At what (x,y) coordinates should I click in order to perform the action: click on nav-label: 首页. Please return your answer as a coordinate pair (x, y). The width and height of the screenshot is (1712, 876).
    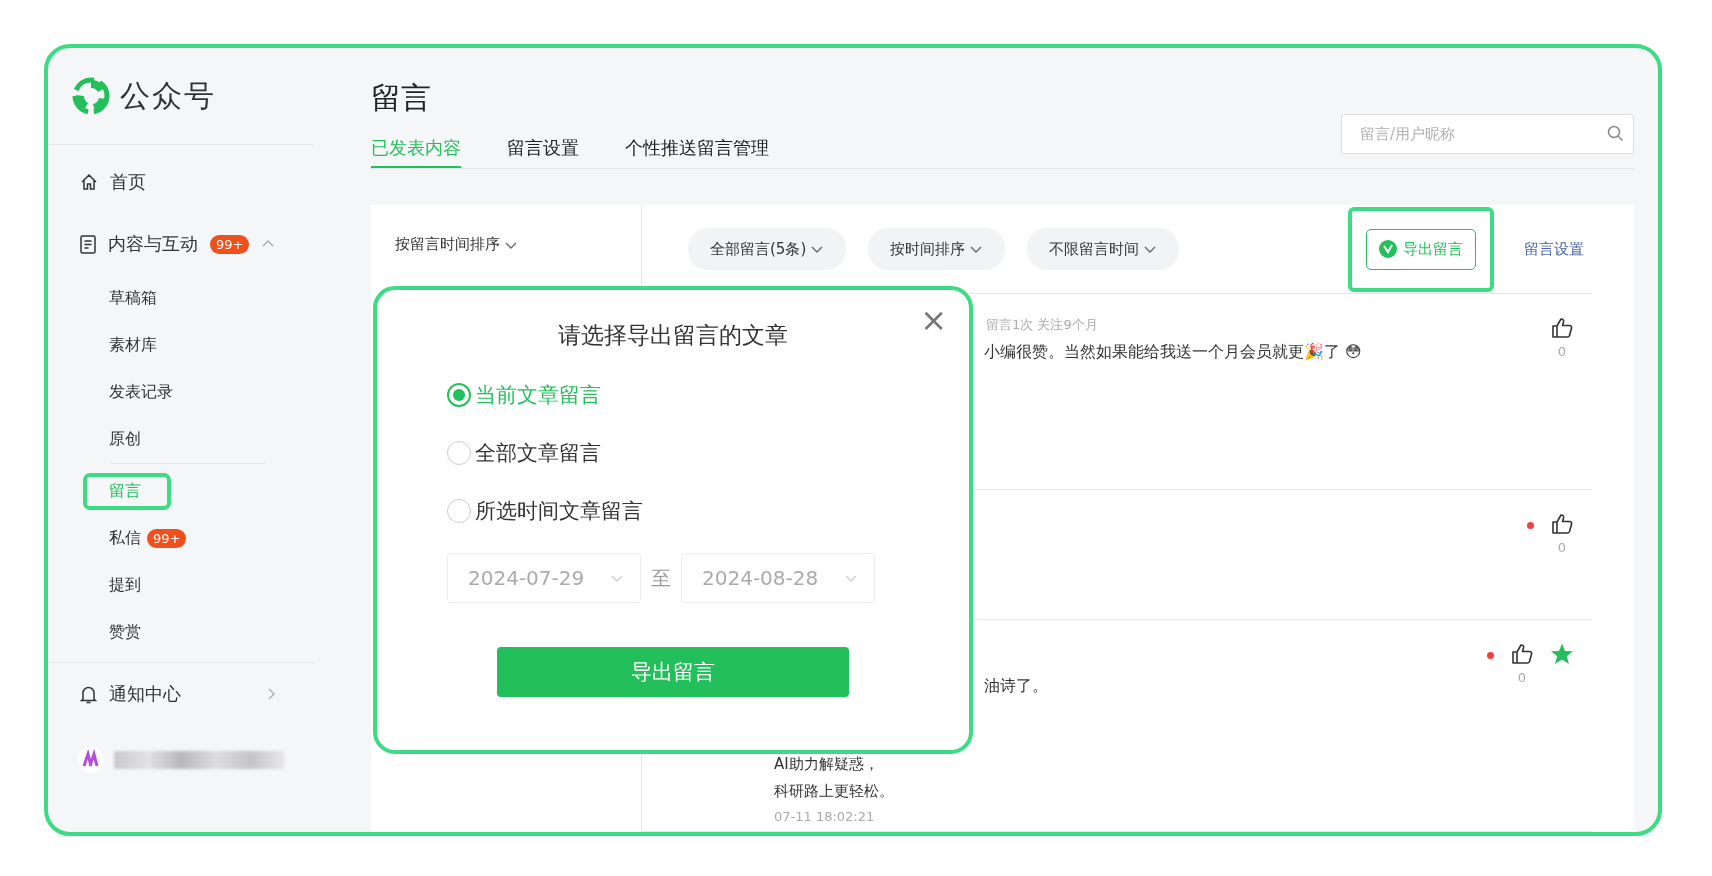
    Looking at the image, I should click on (128, 182).